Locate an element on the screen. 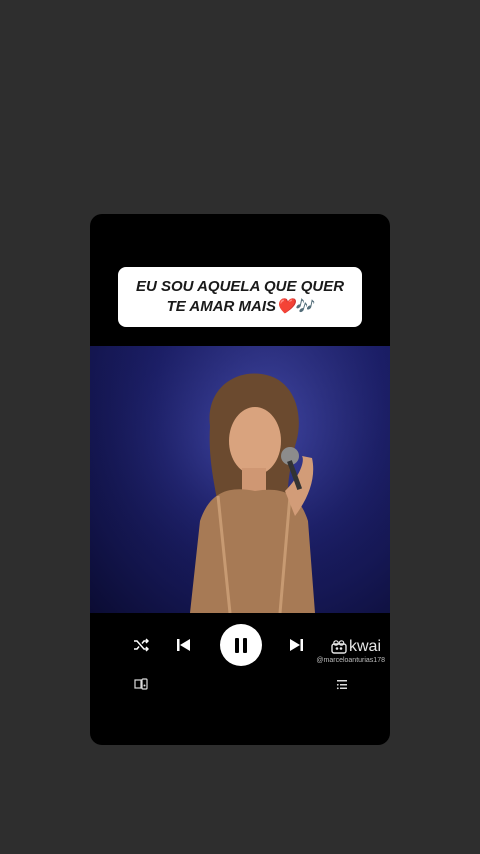  next-button is located at coordinates (297, 645).